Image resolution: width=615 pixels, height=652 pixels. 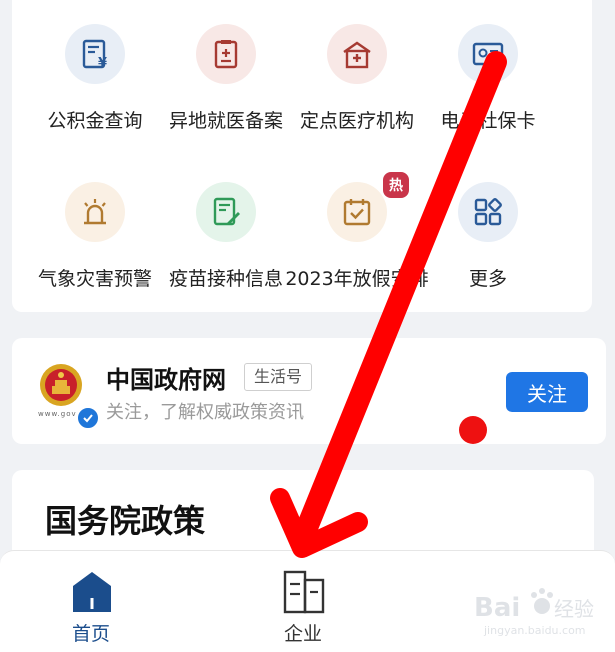 I want to click on home-icon, so click(x=92, y=591).